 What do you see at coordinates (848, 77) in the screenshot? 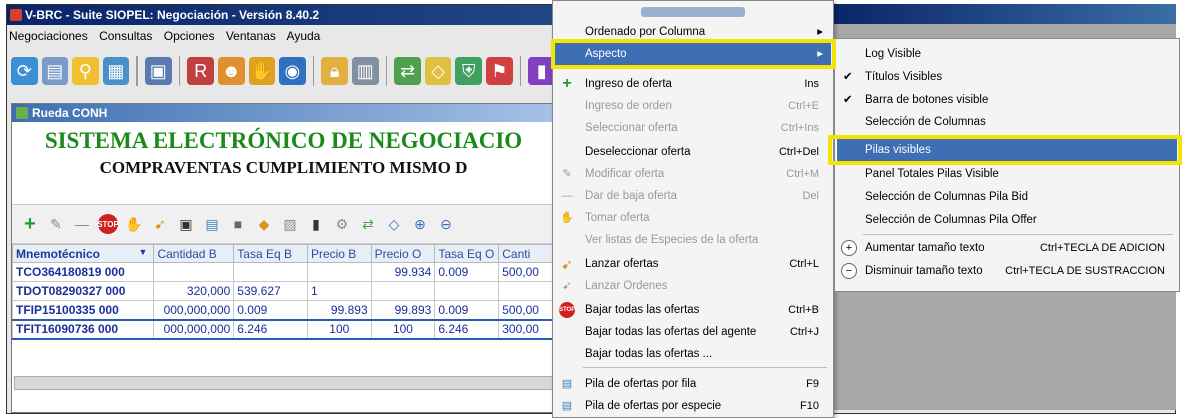
I see `checkmark-icon: ✔` at bounding box center [848, 77].